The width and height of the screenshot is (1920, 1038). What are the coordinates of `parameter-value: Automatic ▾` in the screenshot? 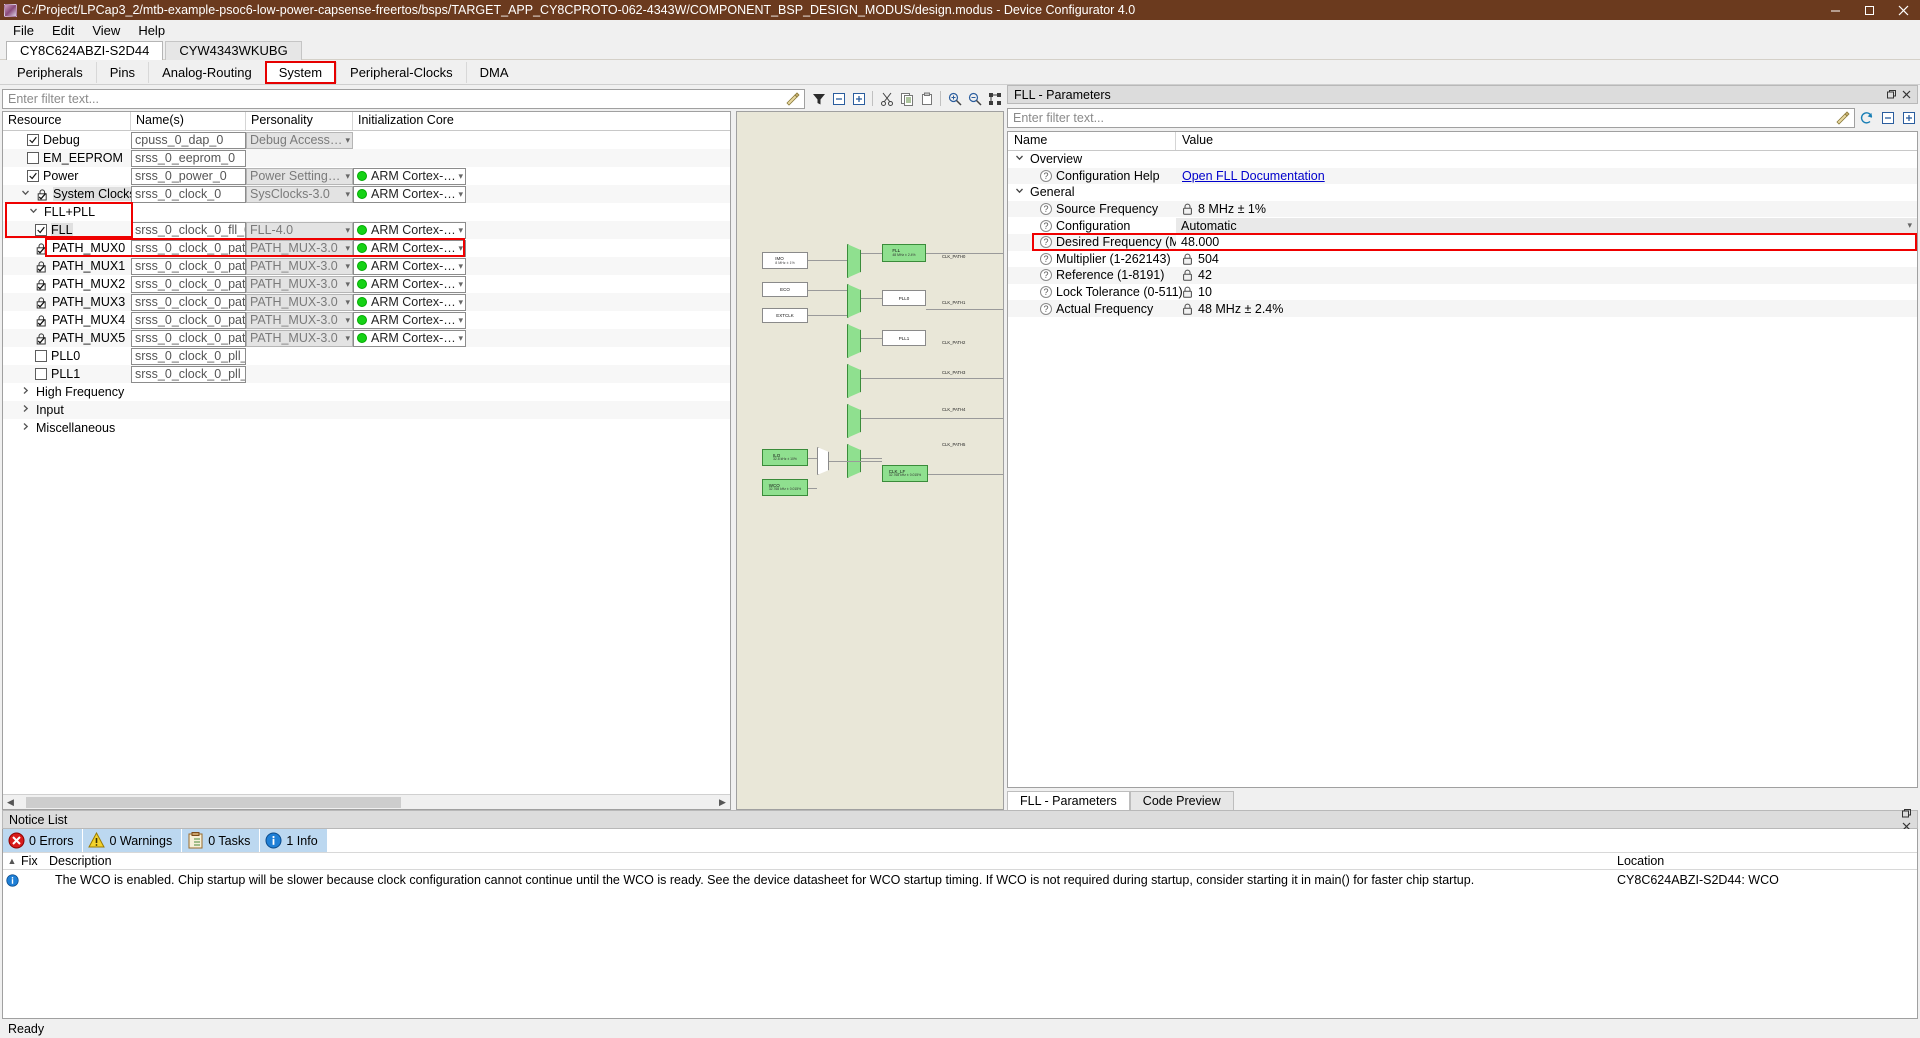 It's located at (1546, 225).